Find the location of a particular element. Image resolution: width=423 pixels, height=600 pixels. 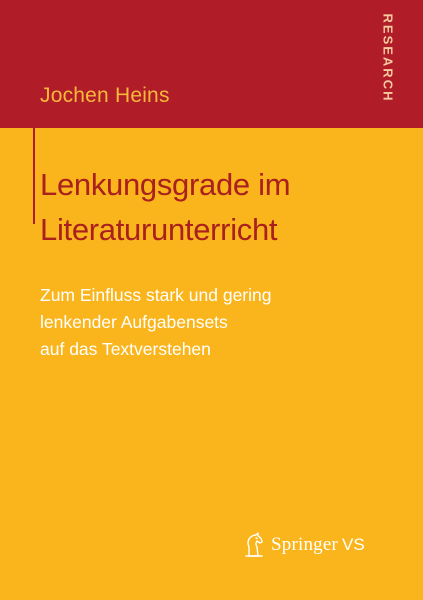

publisher-logo: Springer VS is located at coordinates (304, 545).